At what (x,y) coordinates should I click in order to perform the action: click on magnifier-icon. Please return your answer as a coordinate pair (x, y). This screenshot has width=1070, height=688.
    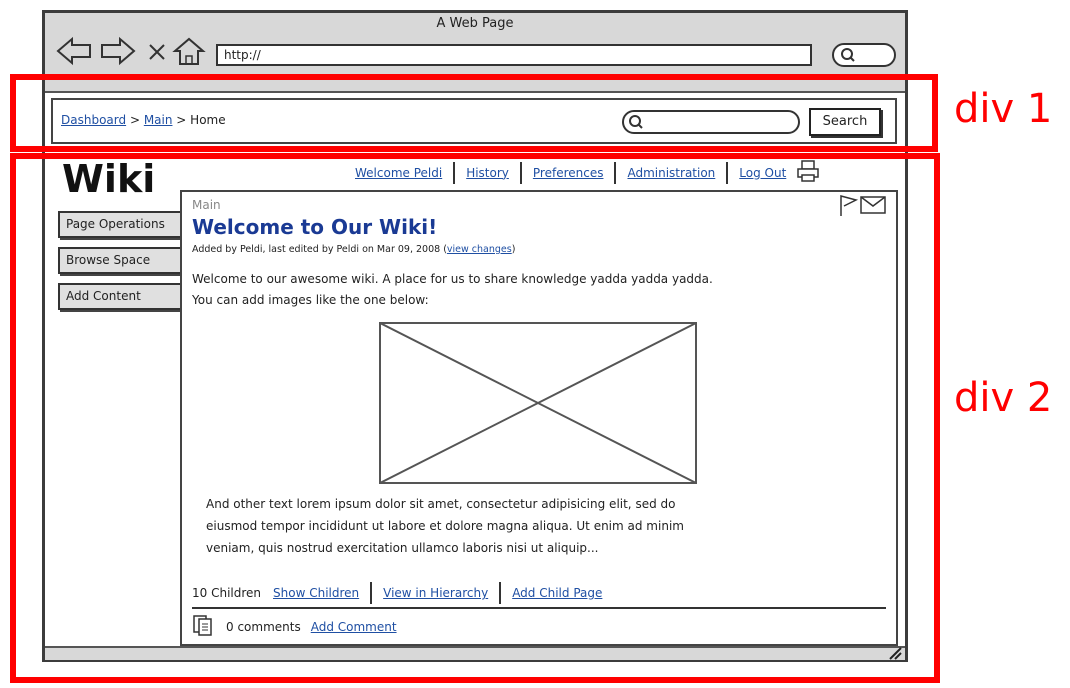
    Looking at the image, I should click on (848, 57).